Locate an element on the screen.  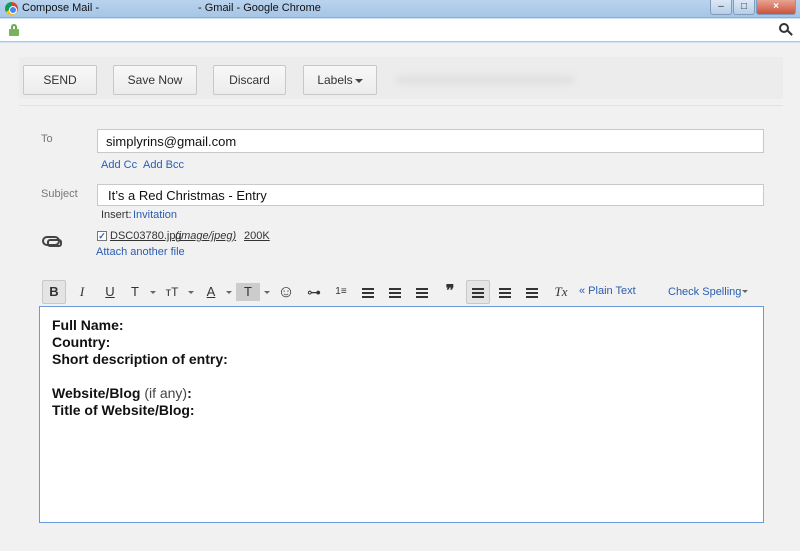
emoji-button: ☺ is located at coordinates (286, 292).